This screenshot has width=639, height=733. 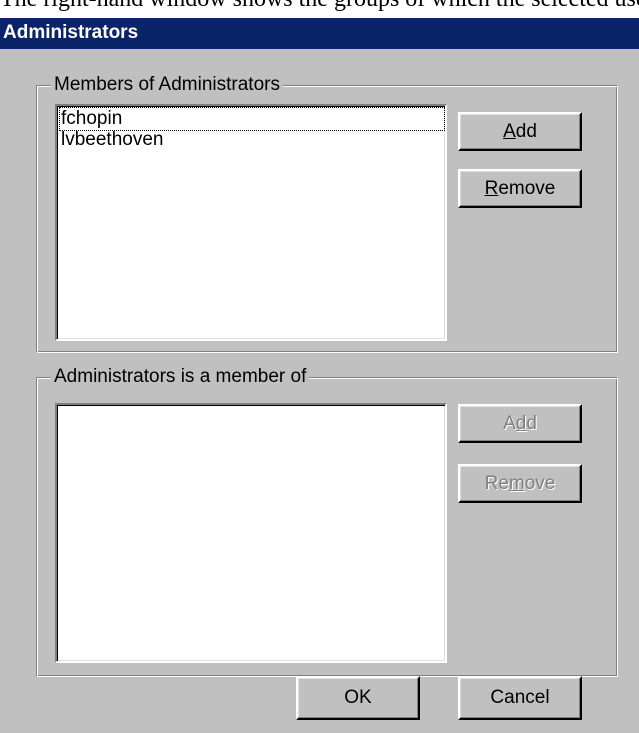 I want to click on members-groupbox-label: Members of Administrators, so click(x=167, y=85).